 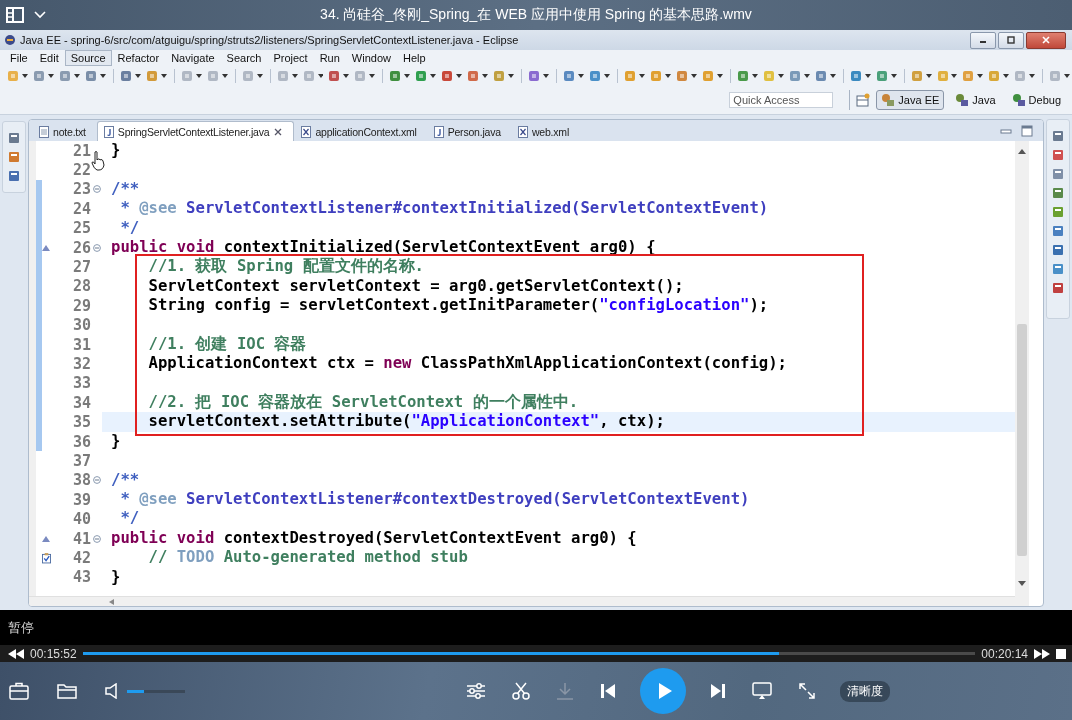 What do you see at coordinates (19, 58) in the screenshot?
I see `menu-item: File` at bounding box center [19, 58].